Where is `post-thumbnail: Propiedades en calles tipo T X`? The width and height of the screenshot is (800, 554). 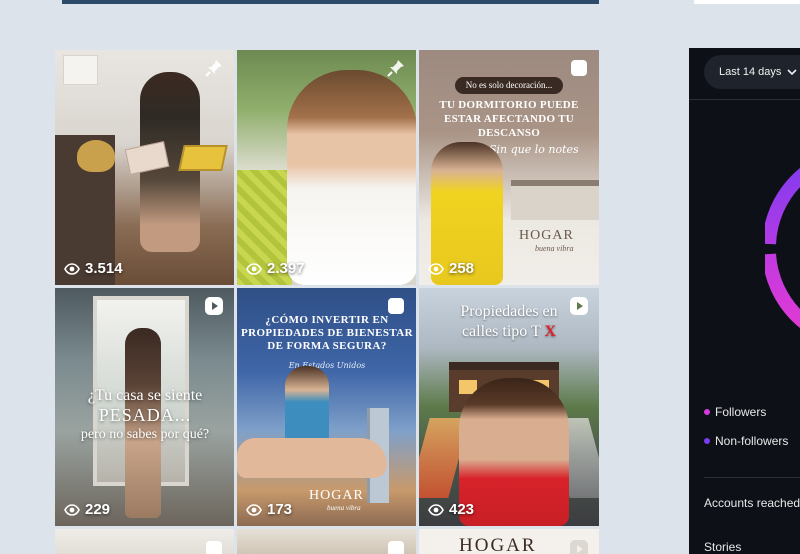
post-thumbnail: Propiedades en calles tipo T X is located at coordinates (509, 407).